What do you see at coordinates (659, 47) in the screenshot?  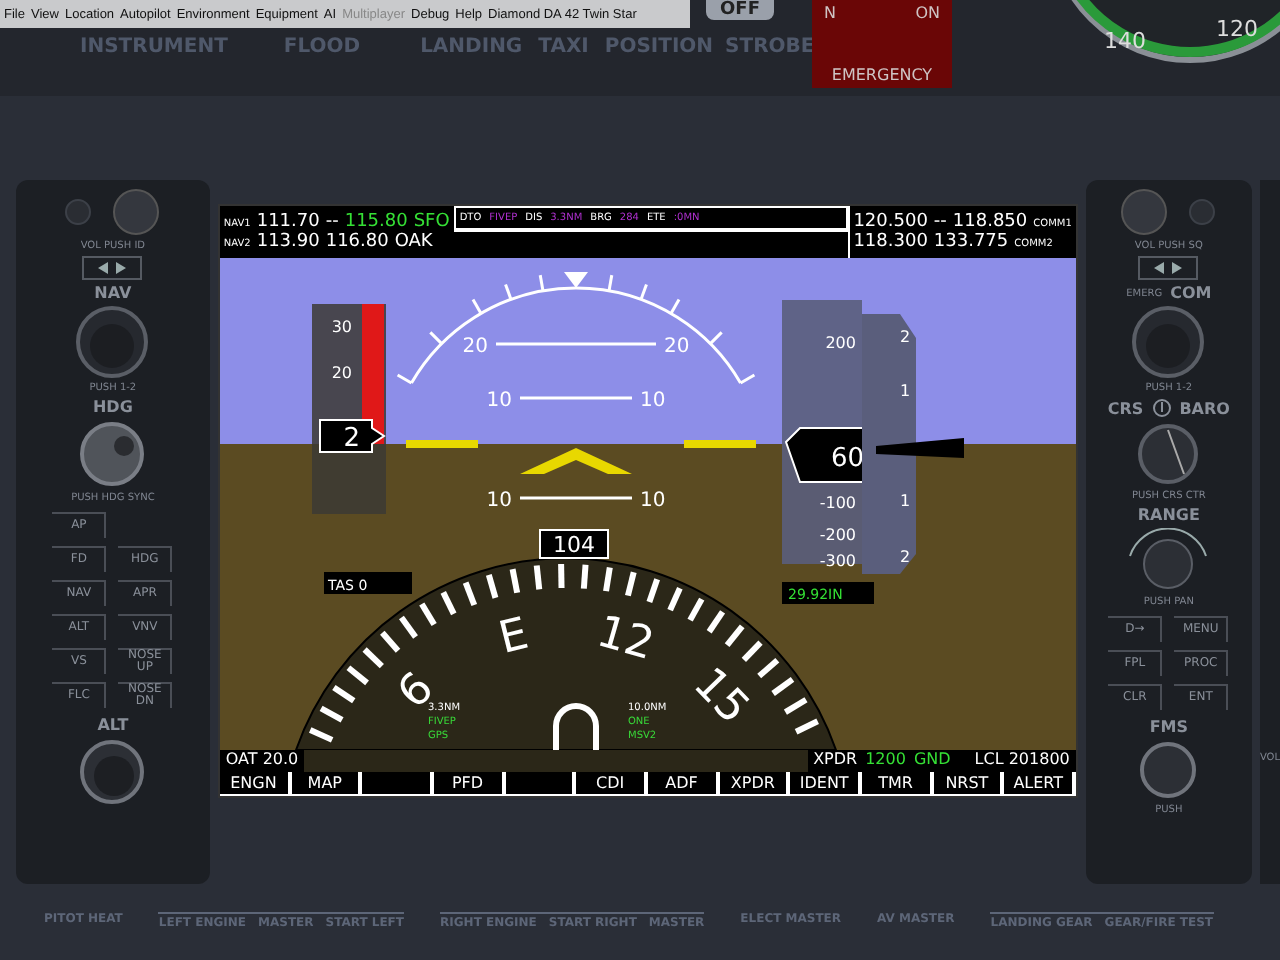 I see `light-label: POSITION` at bounding box center [659, 47].